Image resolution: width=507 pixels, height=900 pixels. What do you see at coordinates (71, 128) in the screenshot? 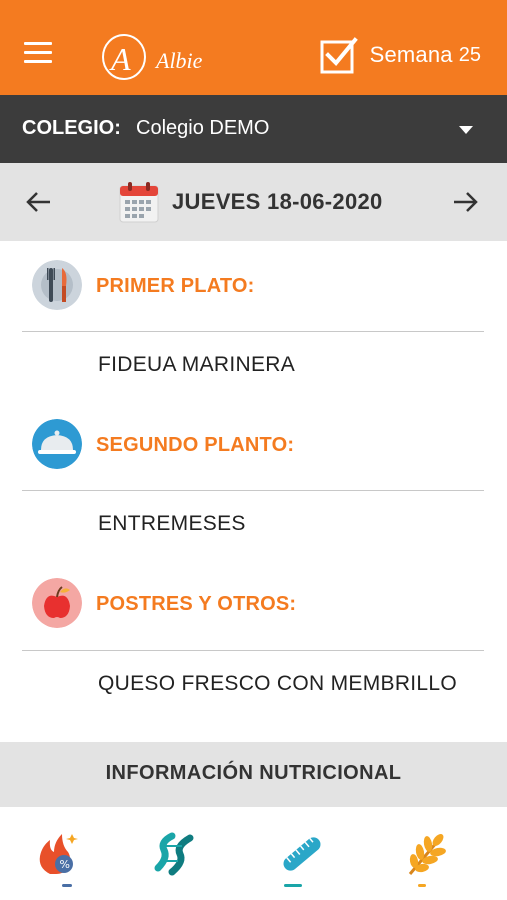
I see `school-label: COLEGIO:` at bounding box center [71, 128].